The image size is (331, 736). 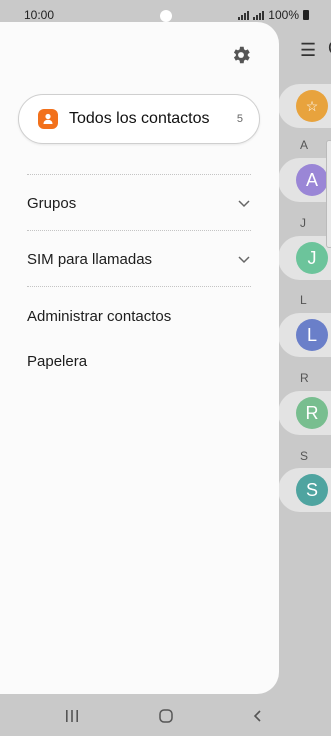 What do you see at coordinates (308, 50) in the screenshot?
I see `menu-icon: ☰` at bounding box center [308, 50].